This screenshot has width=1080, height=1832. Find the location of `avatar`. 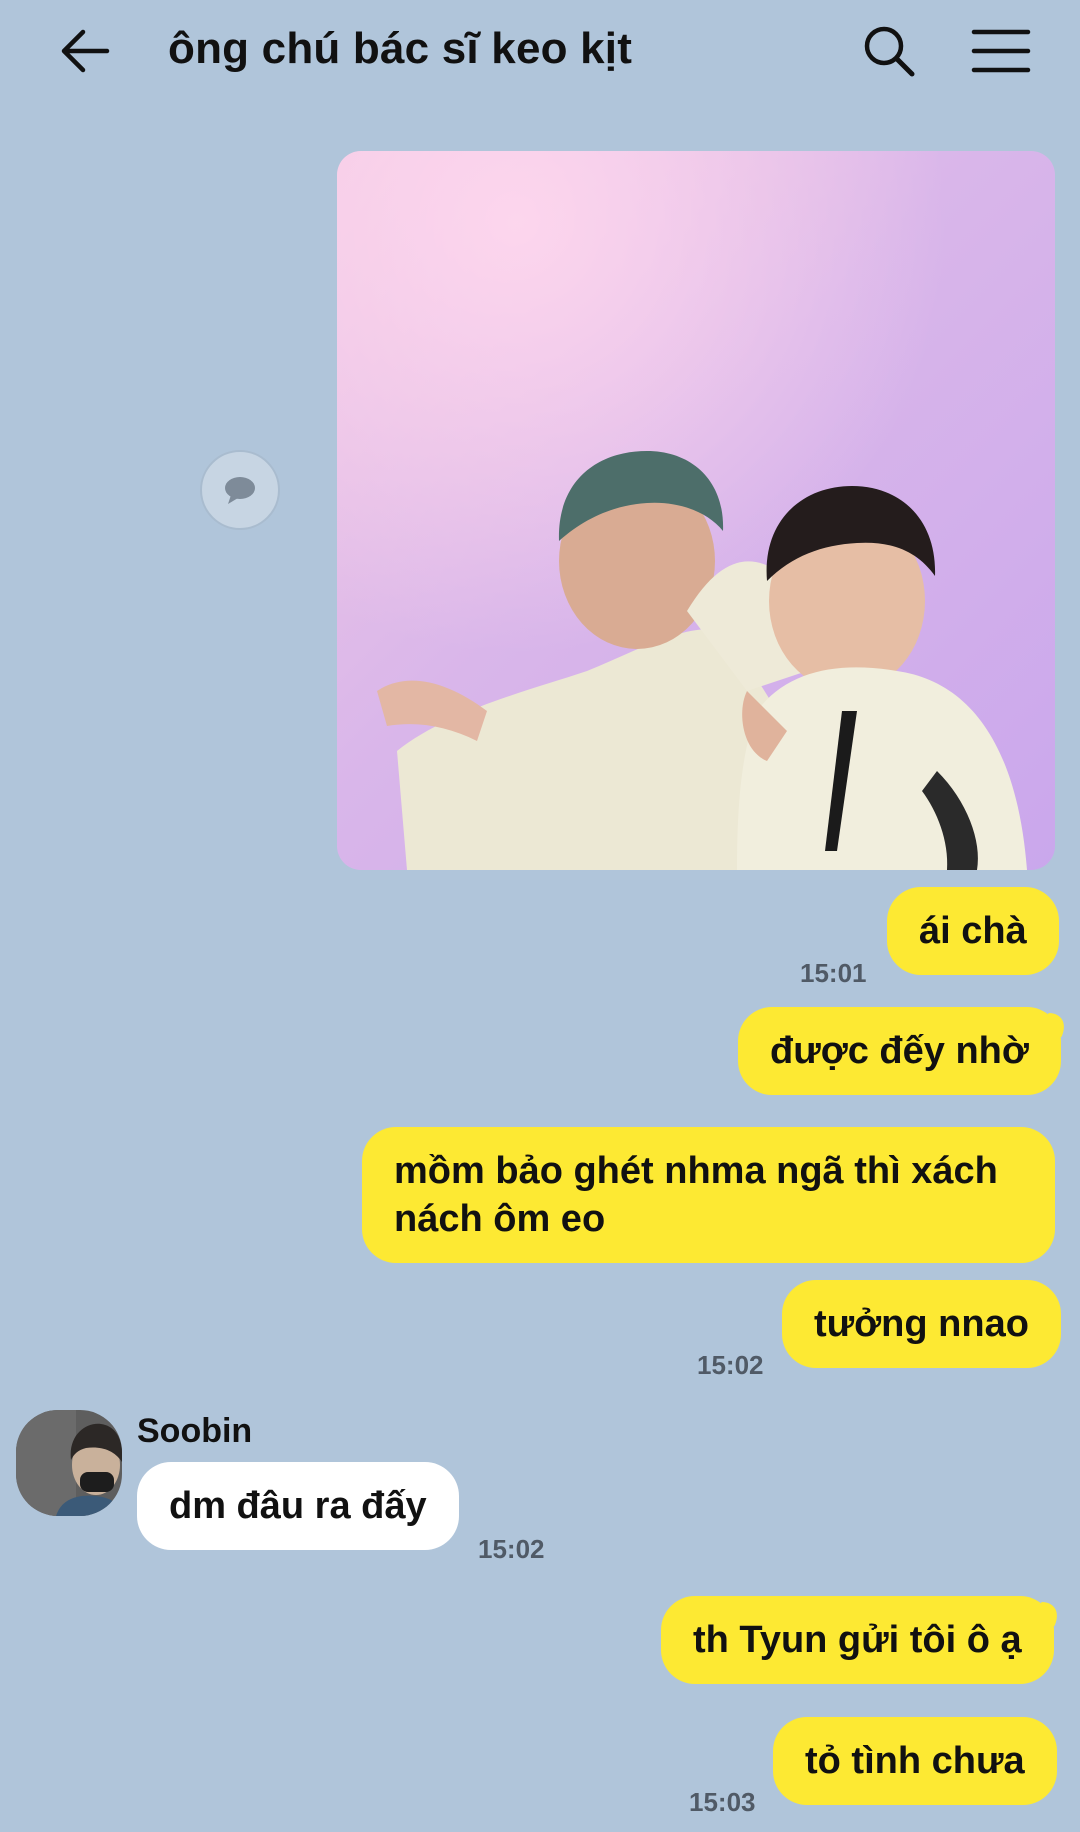

avatar is located at coordinates (69, 1463).